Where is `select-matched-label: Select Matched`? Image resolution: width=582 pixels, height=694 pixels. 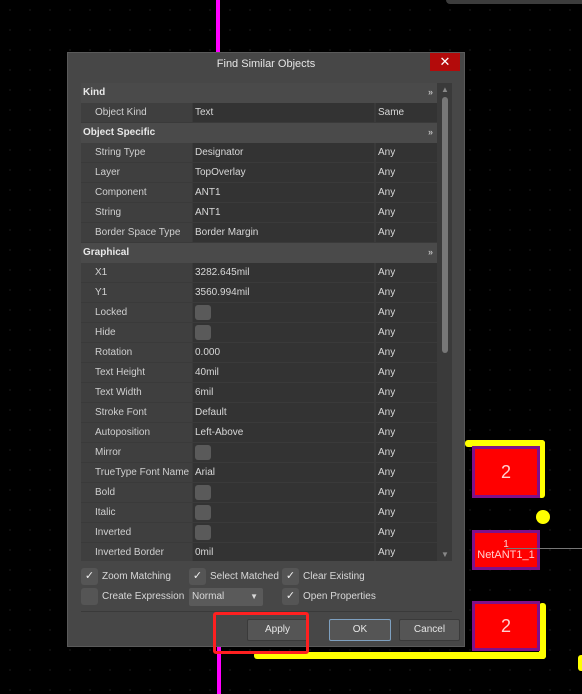
select-matched-label: Select Matched is located at coordinates (244, 577).